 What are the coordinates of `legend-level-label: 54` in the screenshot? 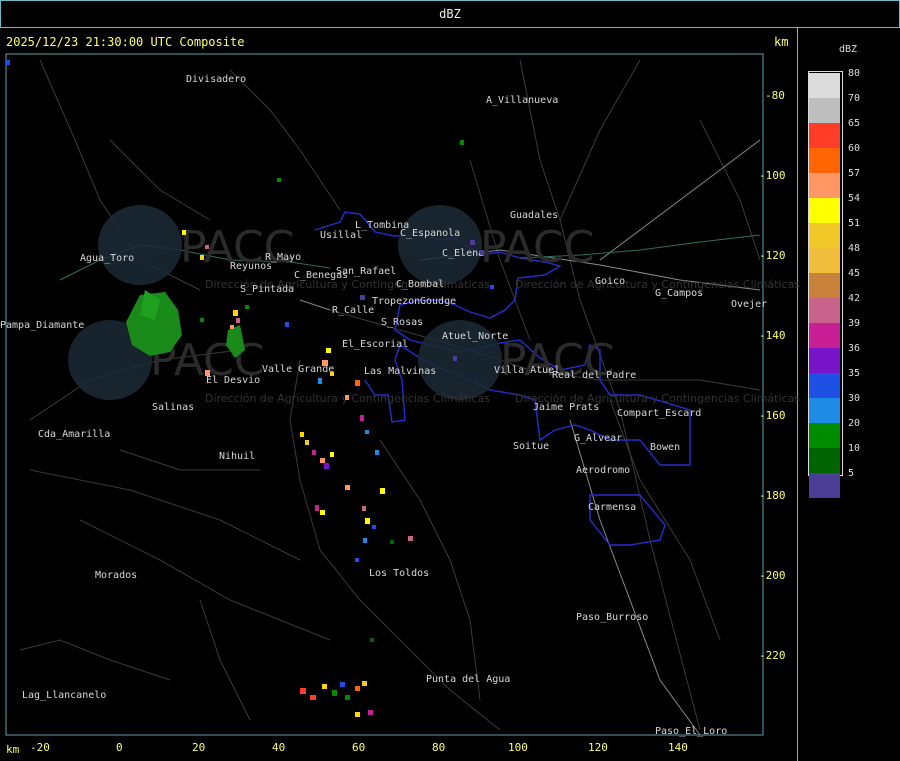 It's located at (854, 198).